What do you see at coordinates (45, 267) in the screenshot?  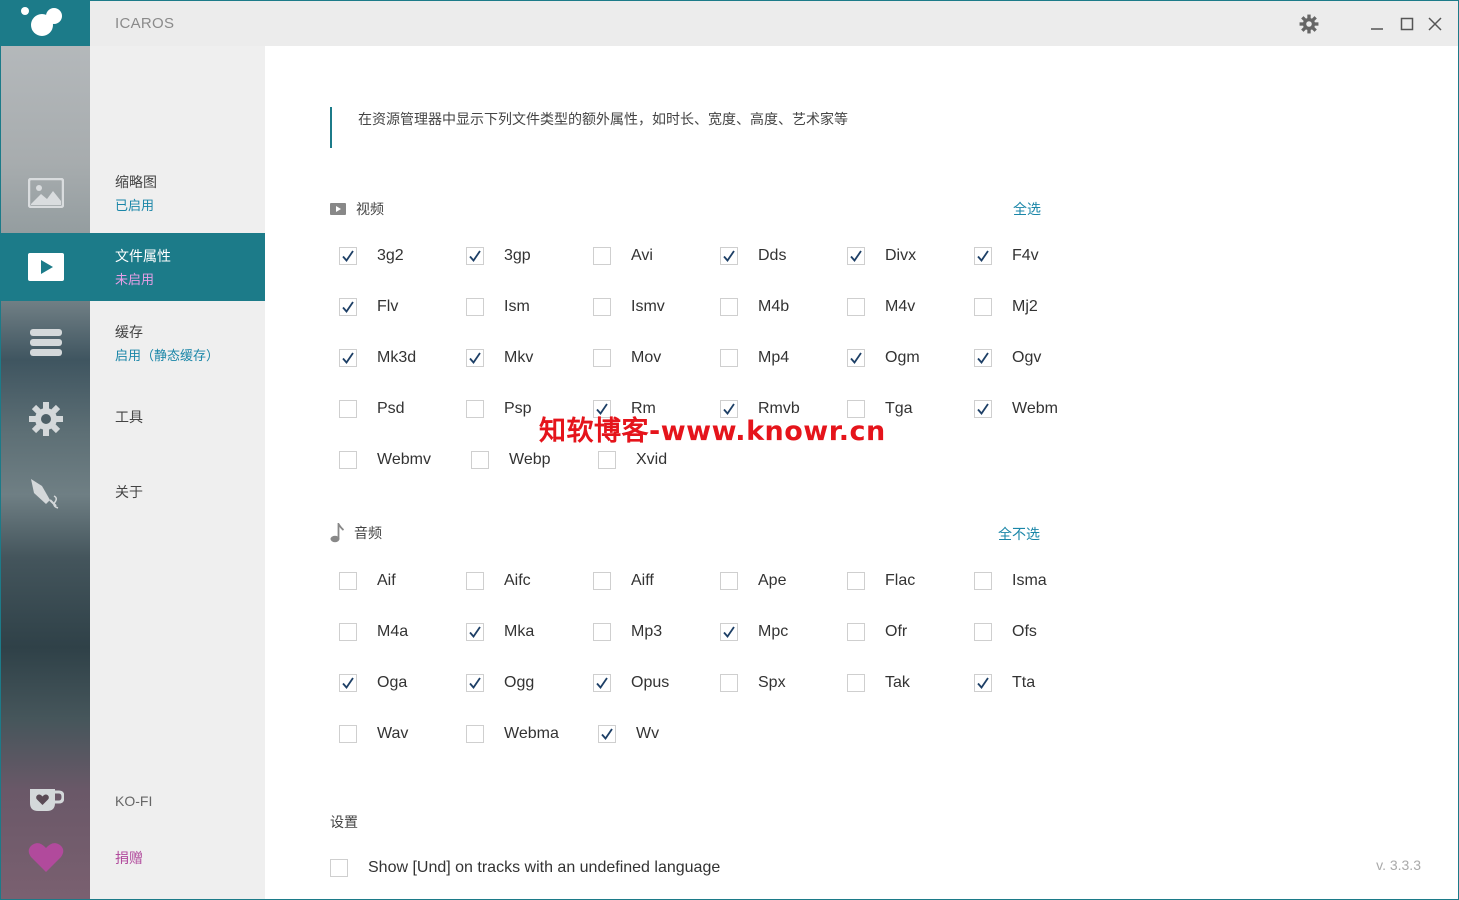 I see `rail-properties-button` at bounding box center [45, 267].